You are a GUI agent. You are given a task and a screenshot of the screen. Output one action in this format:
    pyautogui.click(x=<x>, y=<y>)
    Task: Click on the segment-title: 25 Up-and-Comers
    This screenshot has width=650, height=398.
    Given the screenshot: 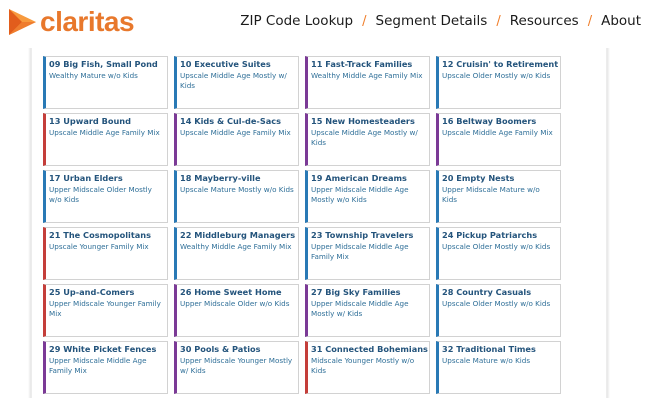 What is the action you would take?
    pyautogui.click(x=92, y=292)
    